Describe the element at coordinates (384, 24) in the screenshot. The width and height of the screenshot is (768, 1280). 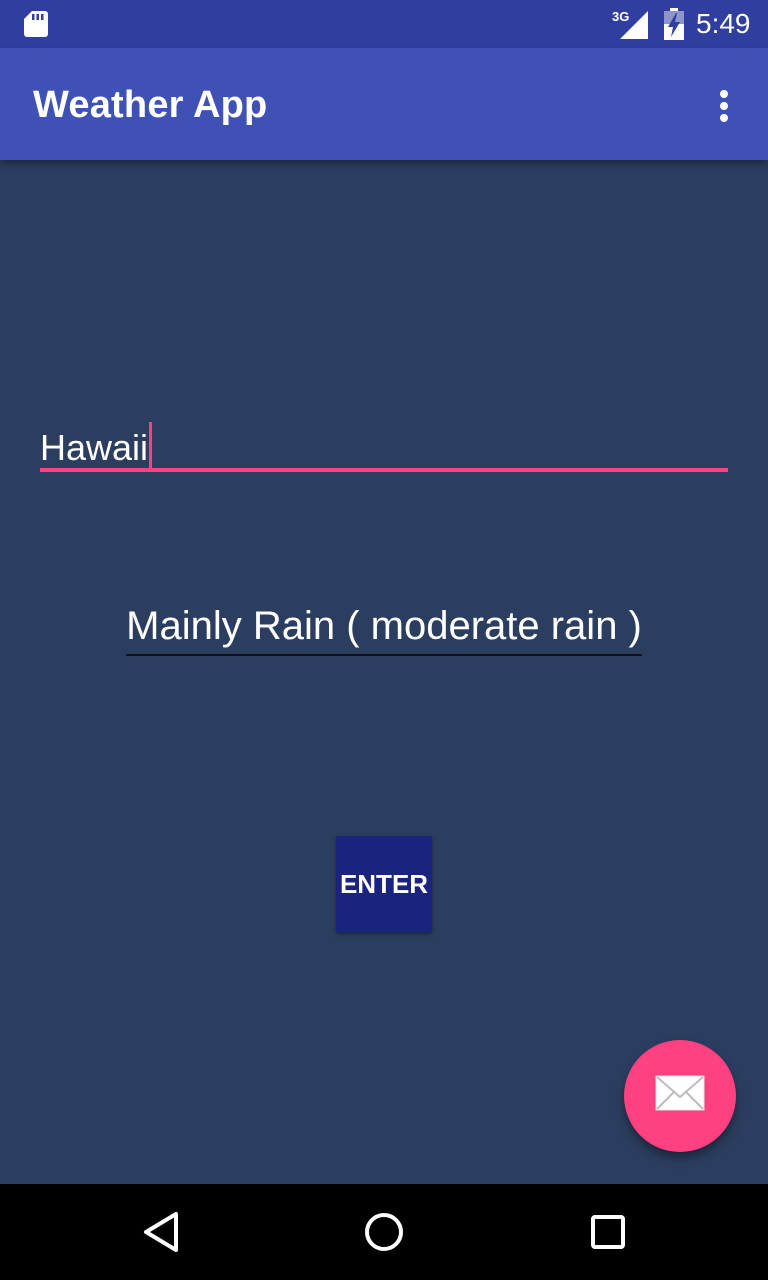
I see `status-bar: 3G 5:49` at that location.